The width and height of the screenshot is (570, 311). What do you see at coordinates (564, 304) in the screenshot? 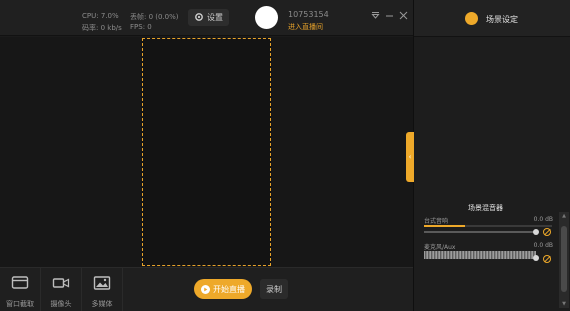
I see `scroll-down-icon: ▼` at bounding box center [564, 304].